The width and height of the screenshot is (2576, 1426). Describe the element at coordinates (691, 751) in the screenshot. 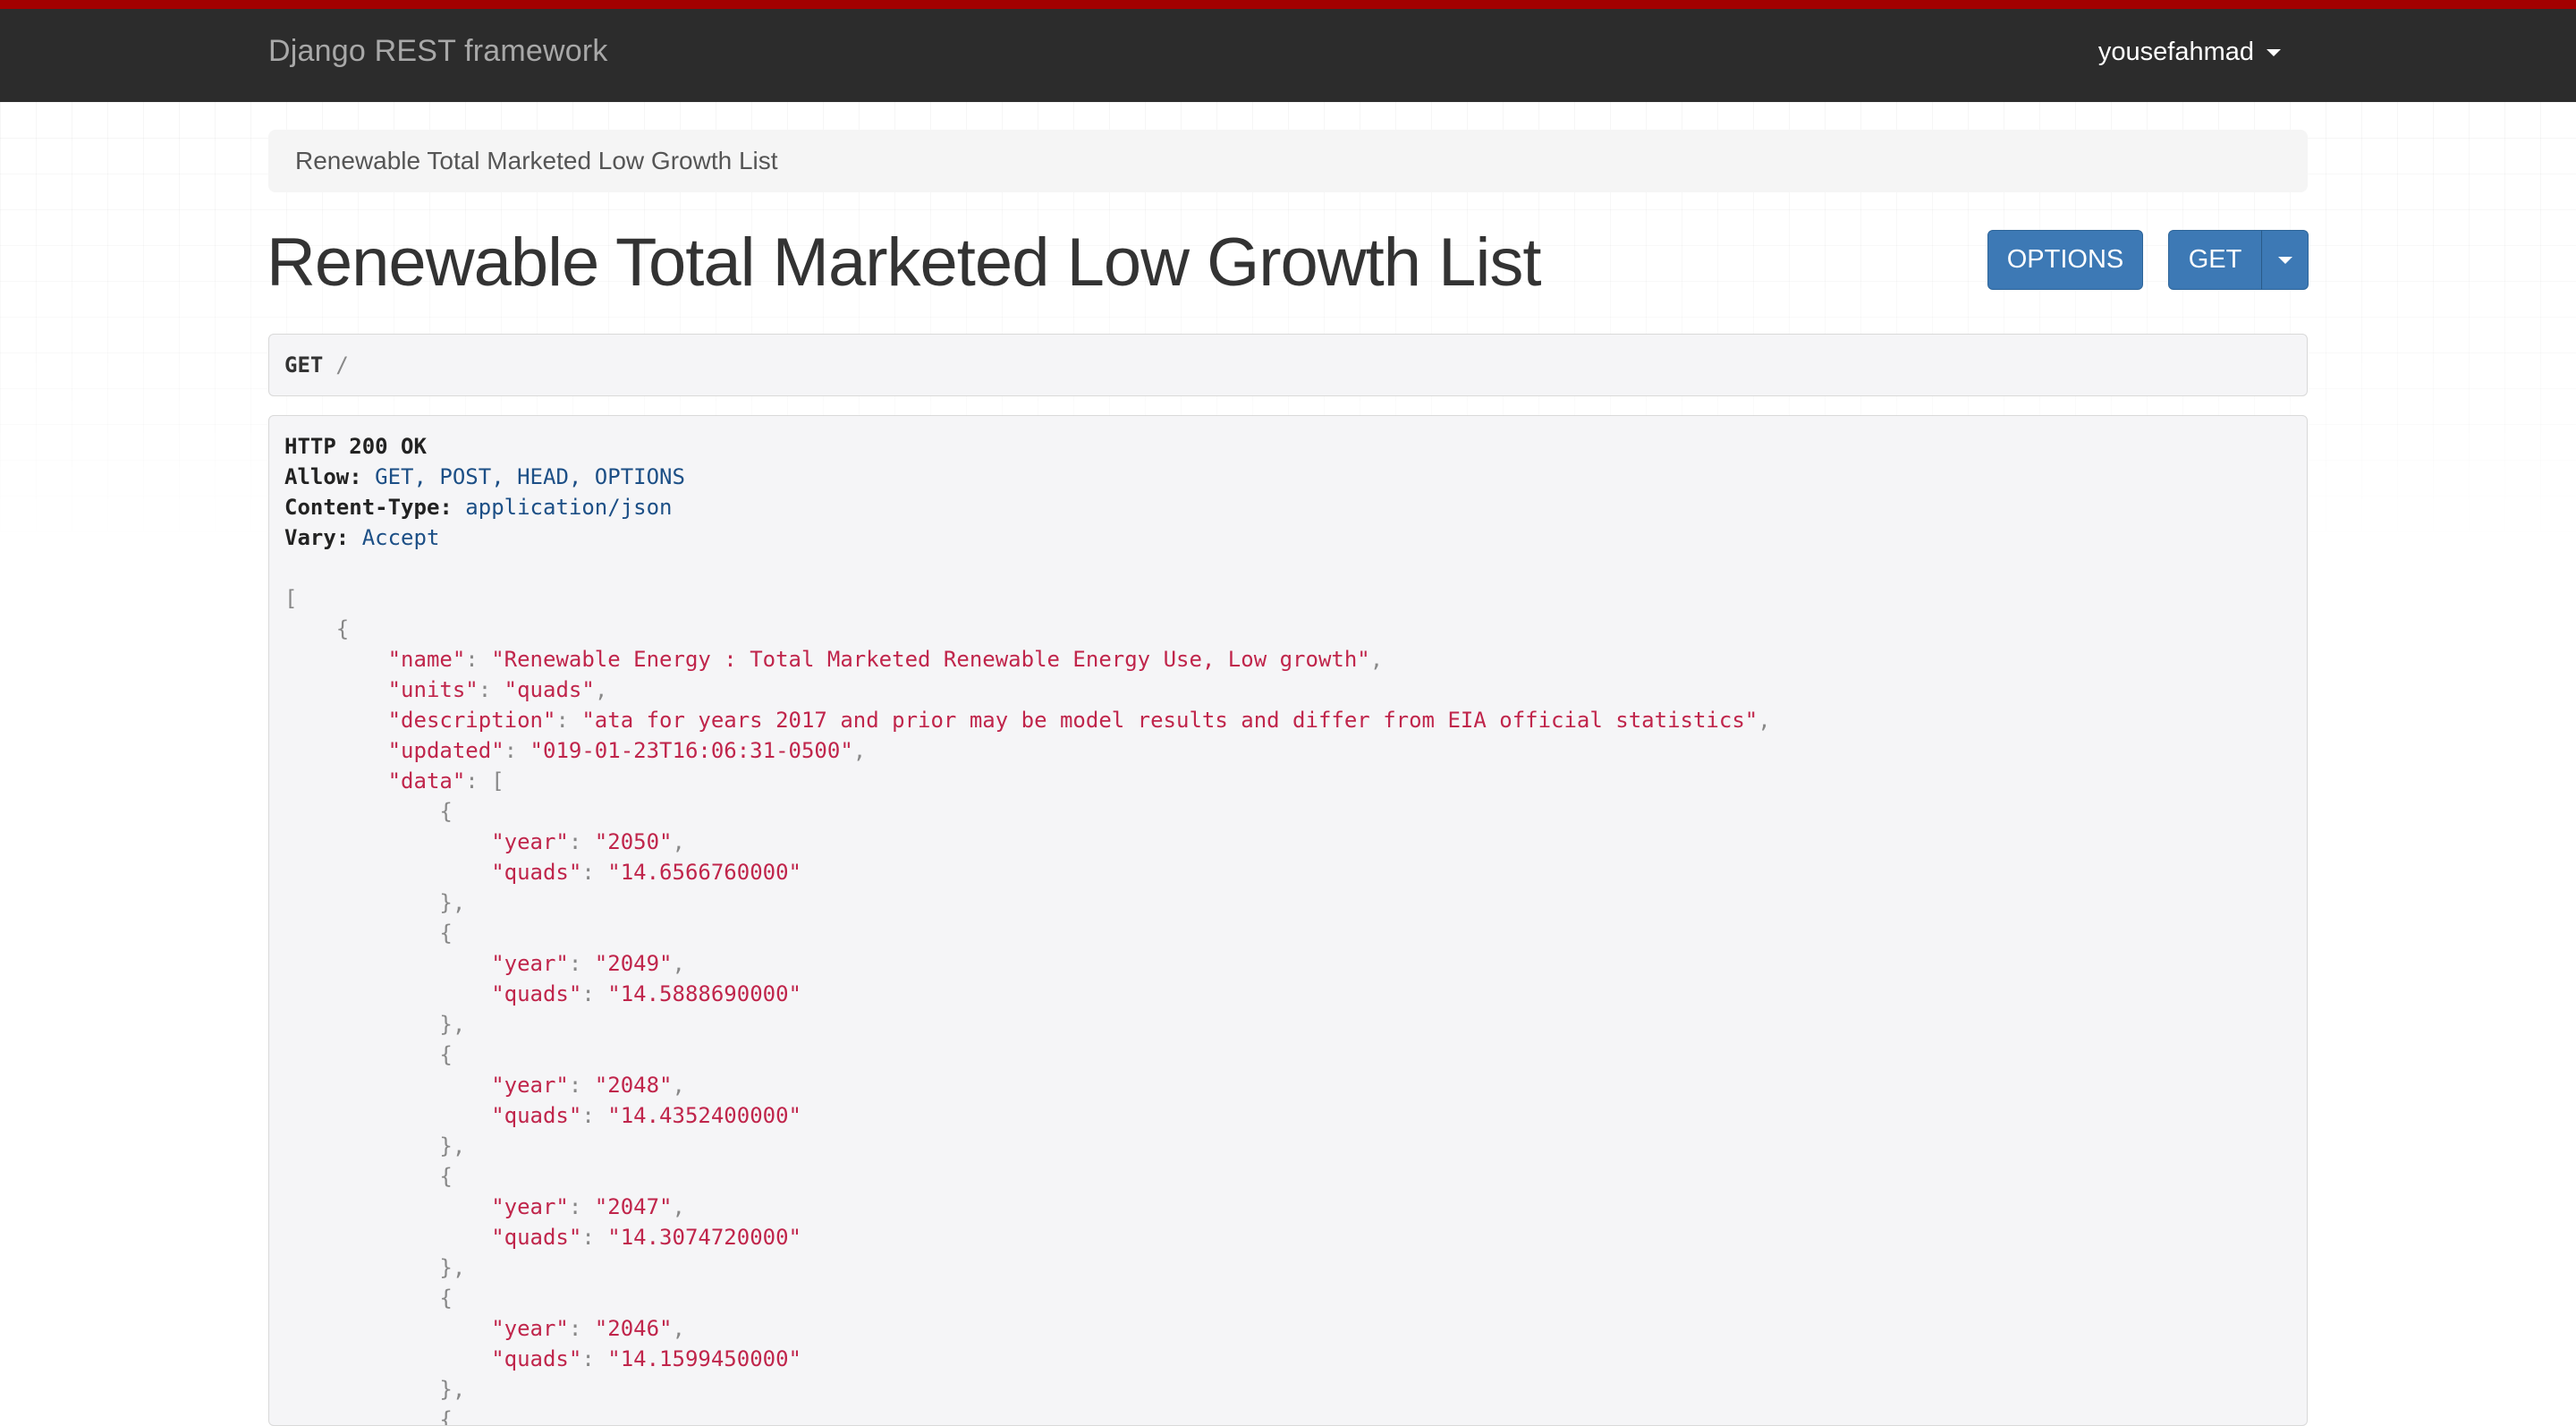

I see `json-value: "019-01-23T16:06:31-0500"` at that location.